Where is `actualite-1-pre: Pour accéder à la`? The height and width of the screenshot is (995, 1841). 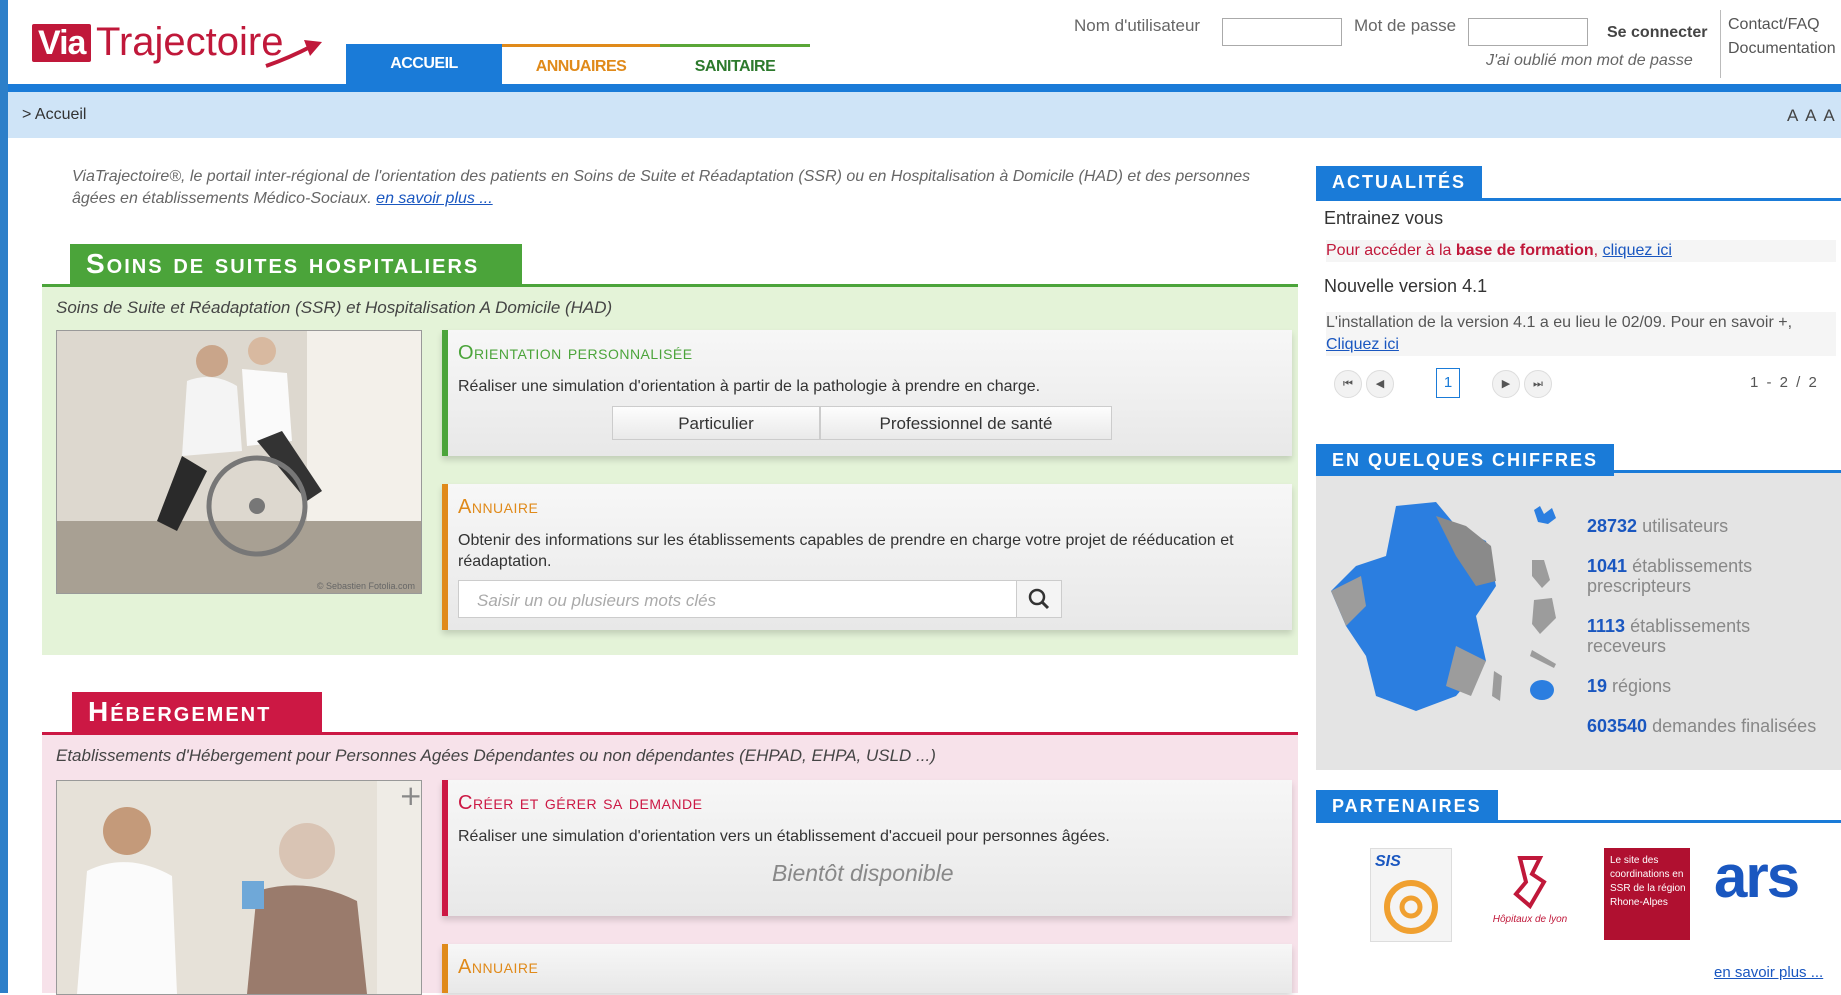 actualite-1-pre: Pour accéder à la is located at coordinates (1391, 250).